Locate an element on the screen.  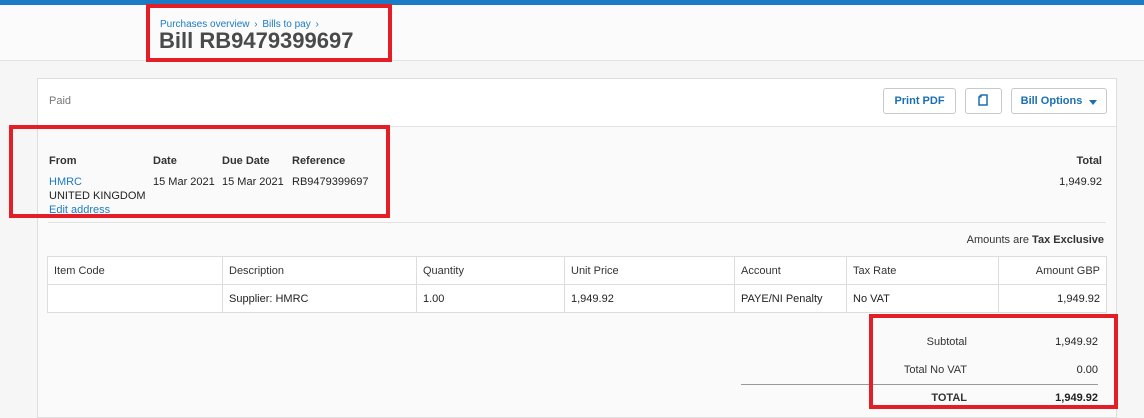
divider is located at coordinates (577, 222).